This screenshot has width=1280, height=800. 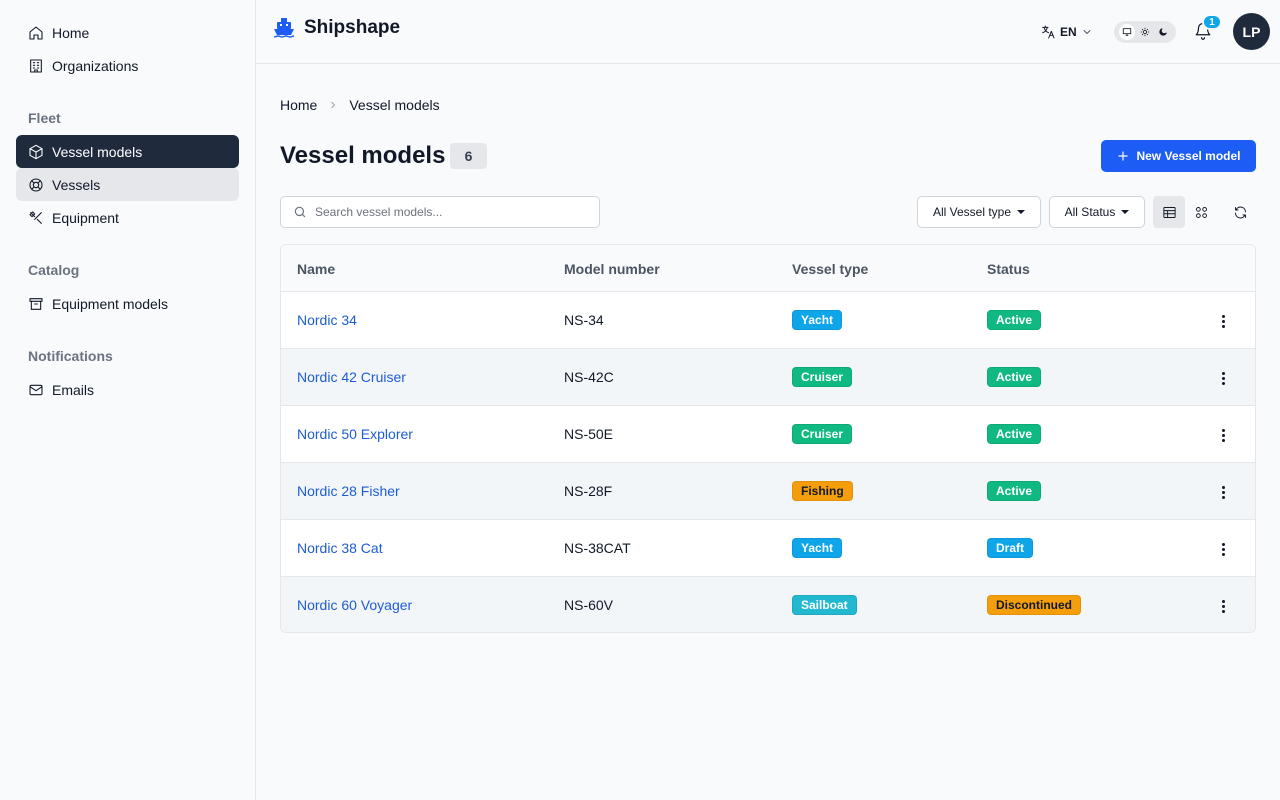 What do you see at coordinates (127, 217) in the screenshot?
I see `sidebar-item-equipment: Equipment` at bounding box center [127, 217].